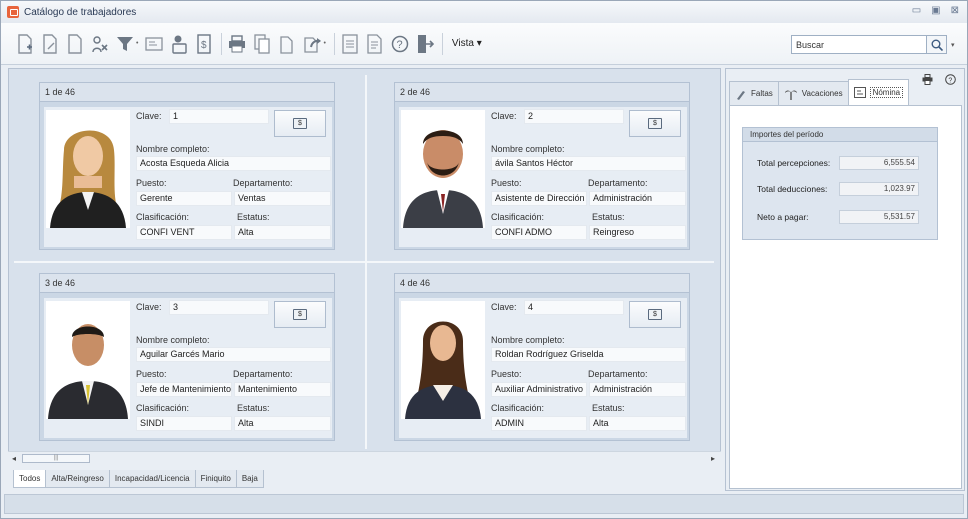 The width and height of the screenshot is (968, 519). What do you see at coordinates (574, 116) in the screenshot?
I see `clave-field: 2` at bounding box center [574, 116].